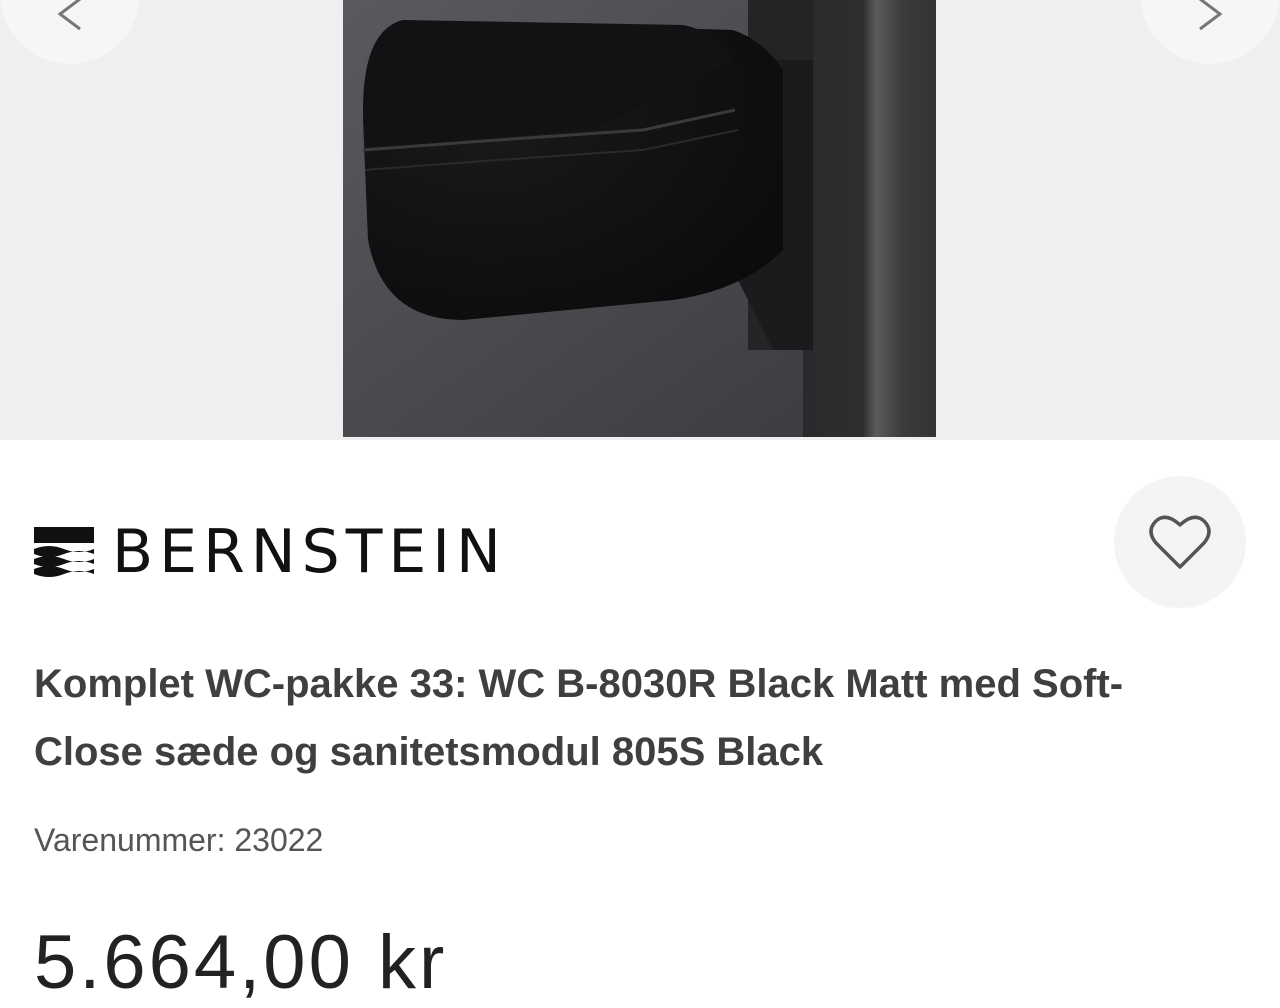 The height and width of the screenshot is (1008, 1280). Describe the element at coordinates (64, 552) in the screenshot. I see `wave-lines-icon` at that location.